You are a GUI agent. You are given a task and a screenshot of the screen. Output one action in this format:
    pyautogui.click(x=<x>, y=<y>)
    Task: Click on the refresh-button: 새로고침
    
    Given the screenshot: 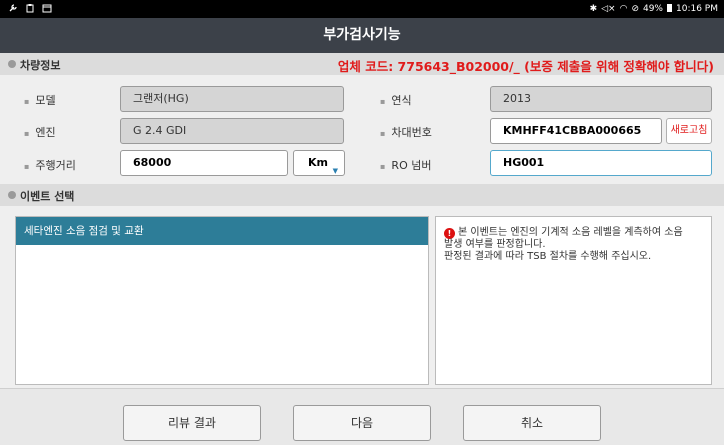 What is the action you would take?
    pyautogui.click(x=689, y=131)
    